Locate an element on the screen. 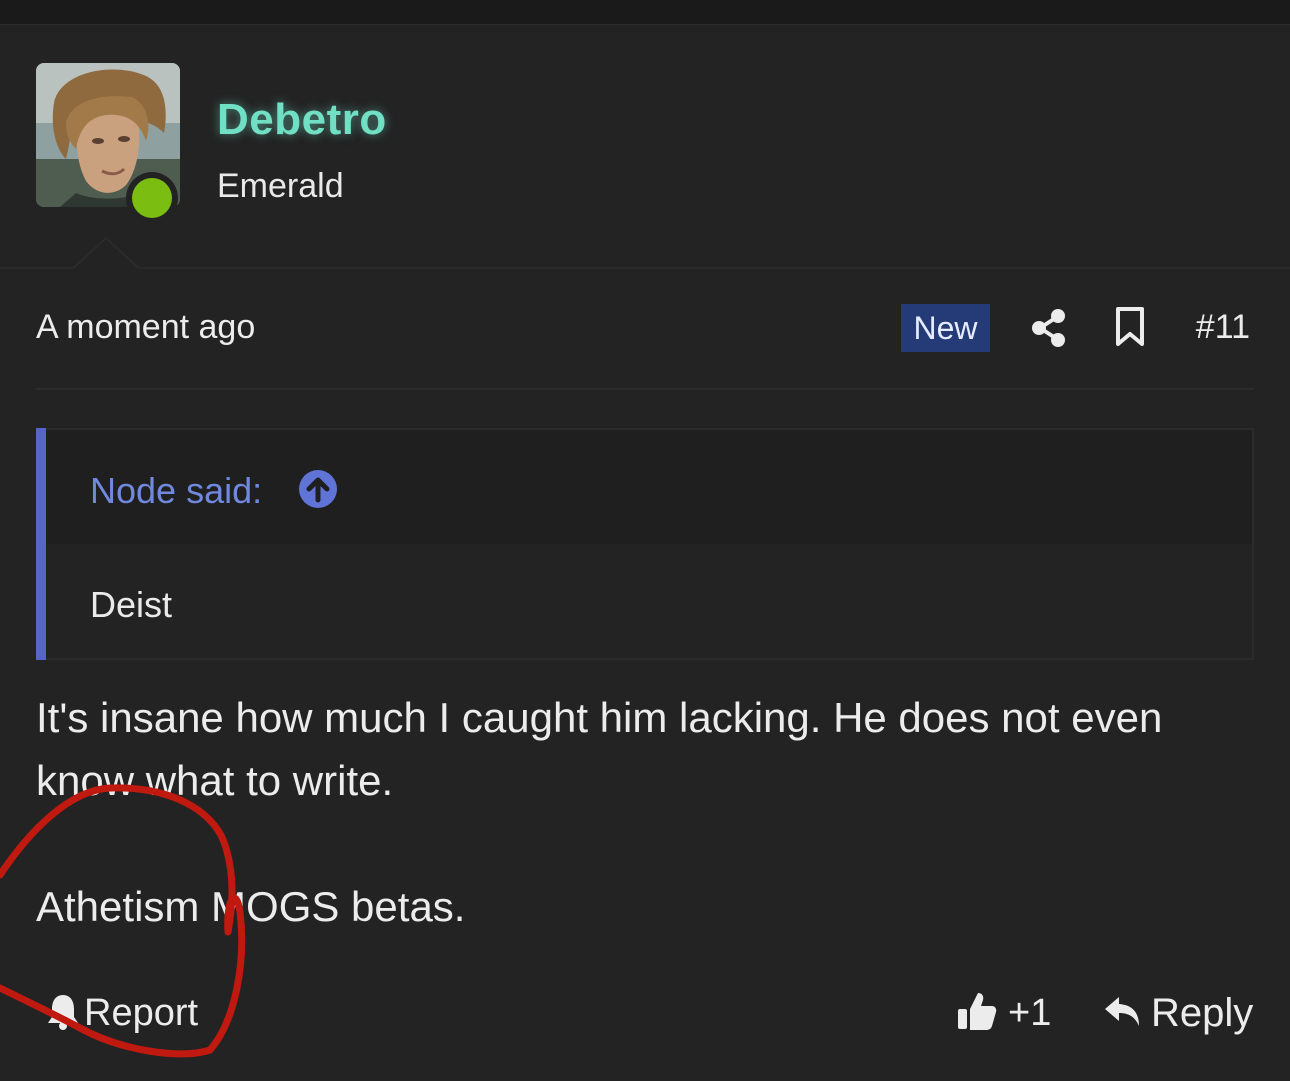  quote-text: Deist is located at coordinates (131, 604).